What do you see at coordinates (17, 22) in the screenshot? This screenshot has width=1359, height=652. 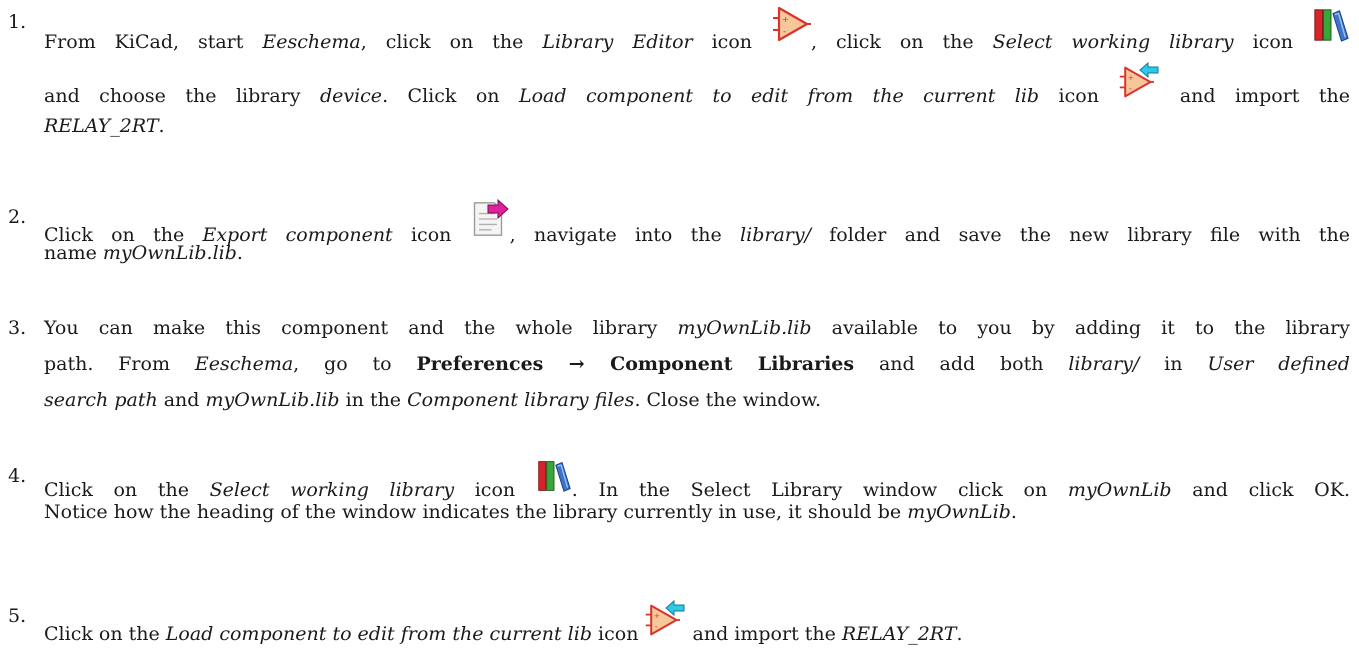 I see `step-number: 1.` at bounding box center [17, 22].